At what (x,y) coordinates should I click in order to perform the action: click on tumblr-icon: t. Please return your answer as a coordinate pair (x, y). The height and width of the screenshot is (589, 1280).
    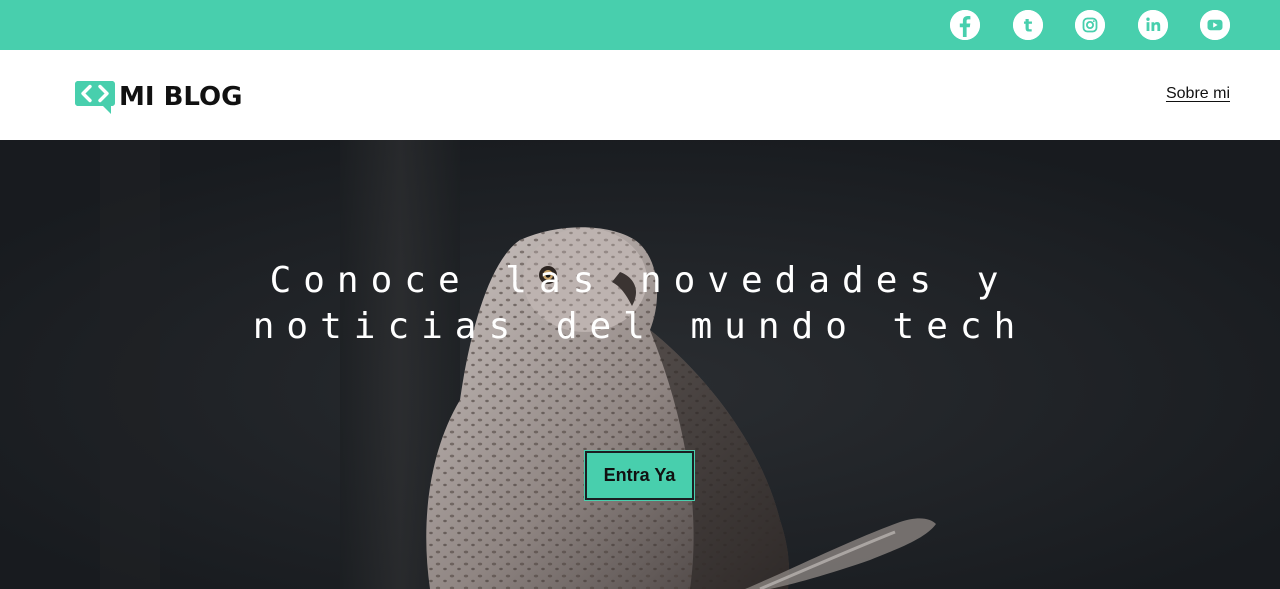
    Looking at the image, I should click on (1028, 25).